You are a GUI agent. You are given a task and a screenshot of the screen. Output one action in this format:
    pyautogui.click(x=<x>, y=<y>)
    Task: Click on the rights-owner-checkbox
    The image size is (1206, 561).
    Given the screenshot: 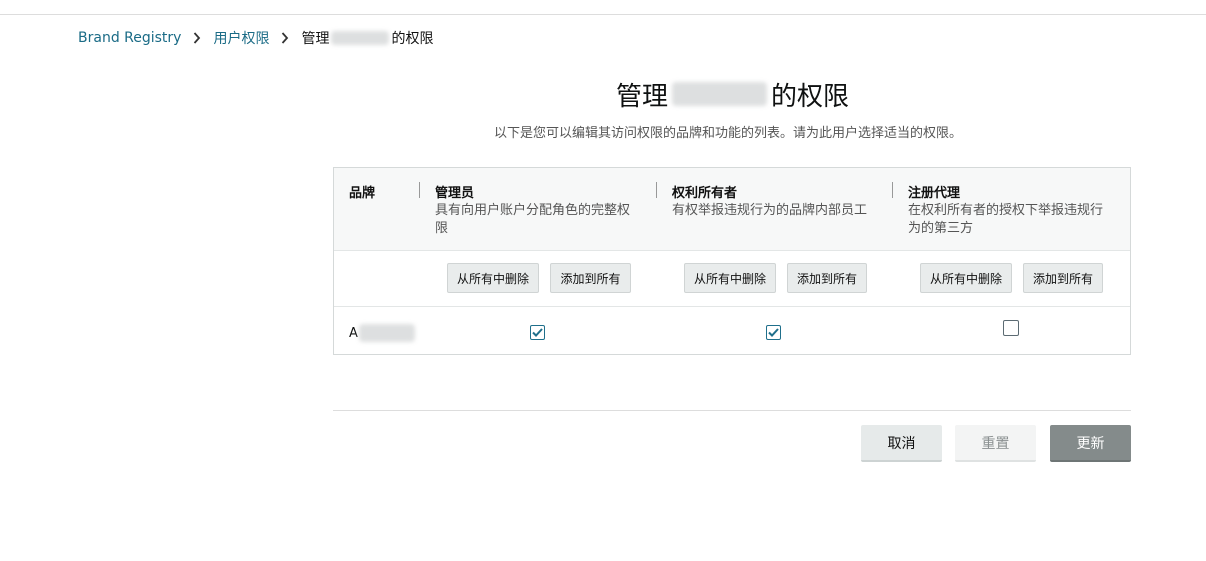 What is the action you would take?
    pyautogui.click(x=773, y=332)
    